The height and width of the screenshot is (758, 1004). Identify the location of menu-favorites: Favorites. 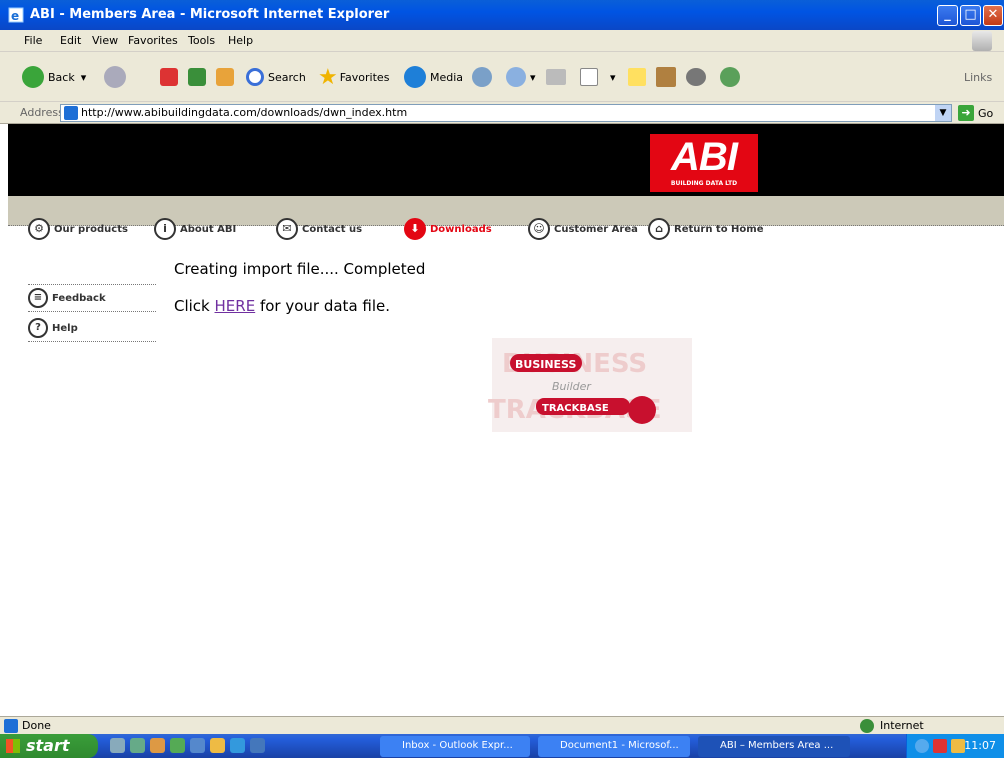
(153, 40).